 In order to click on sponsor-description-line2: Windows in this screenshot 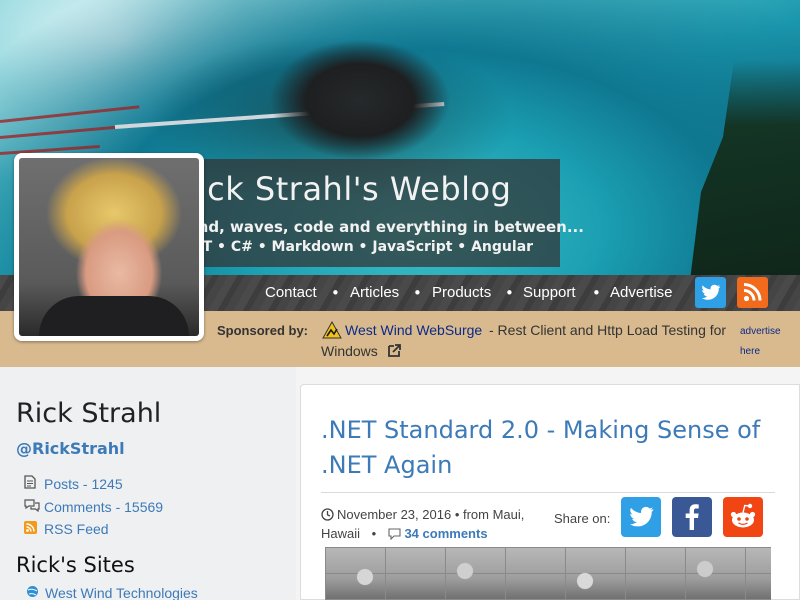, I will do `click(349, 351)`.